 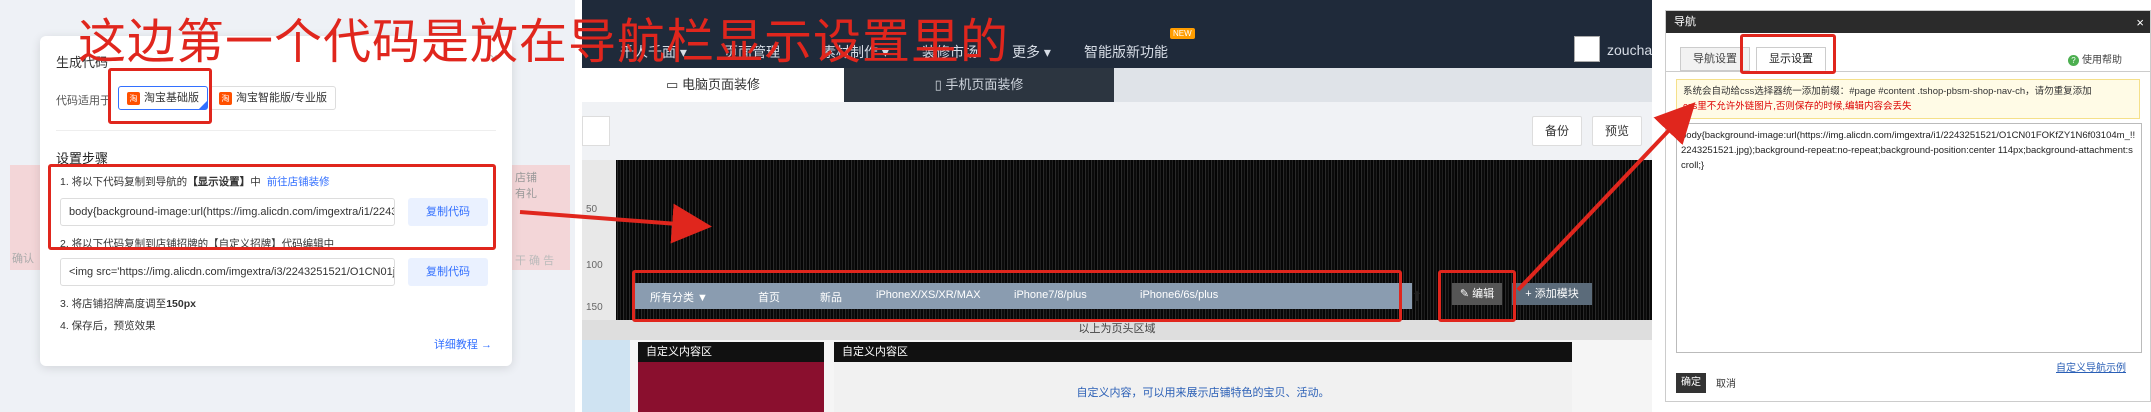 I want to click on arrow-to-dialog, so click(x=1606, y=197).